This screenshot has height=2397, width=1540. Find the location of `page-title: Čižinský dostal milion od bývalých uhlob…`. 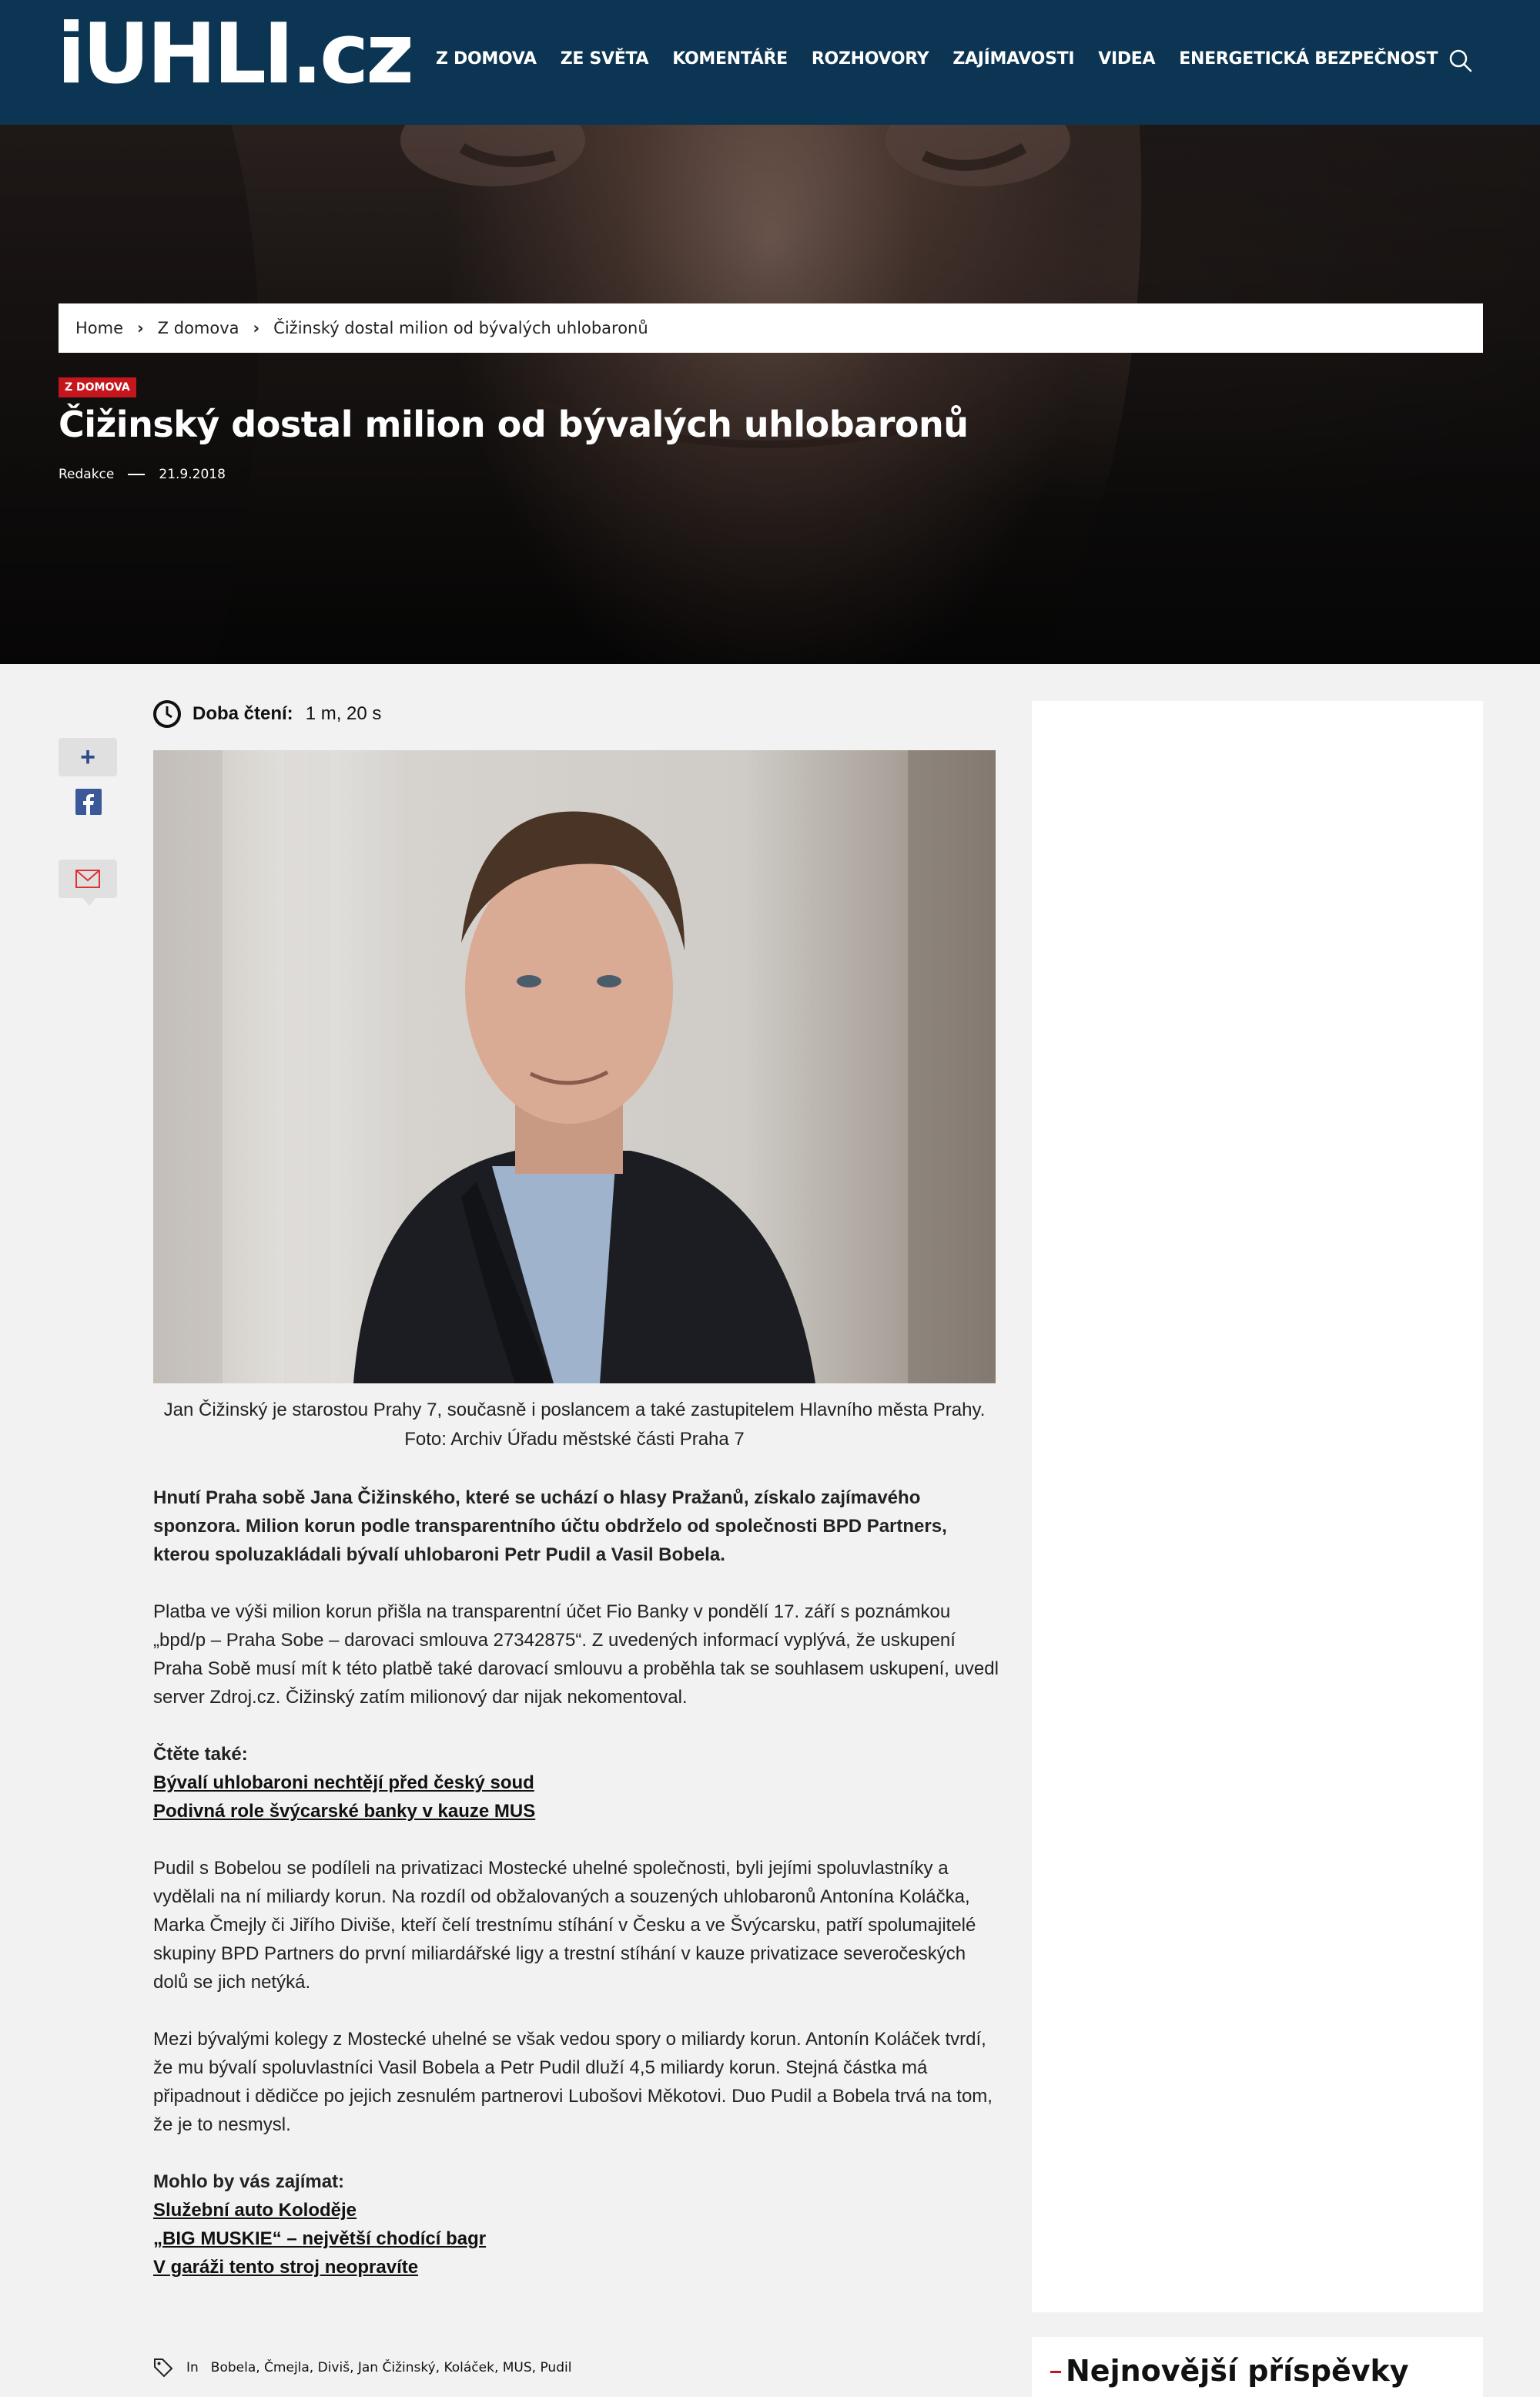

page-title: Čižinský dostal milion od bývalých uhlob… is located at coordinates (514, 424).